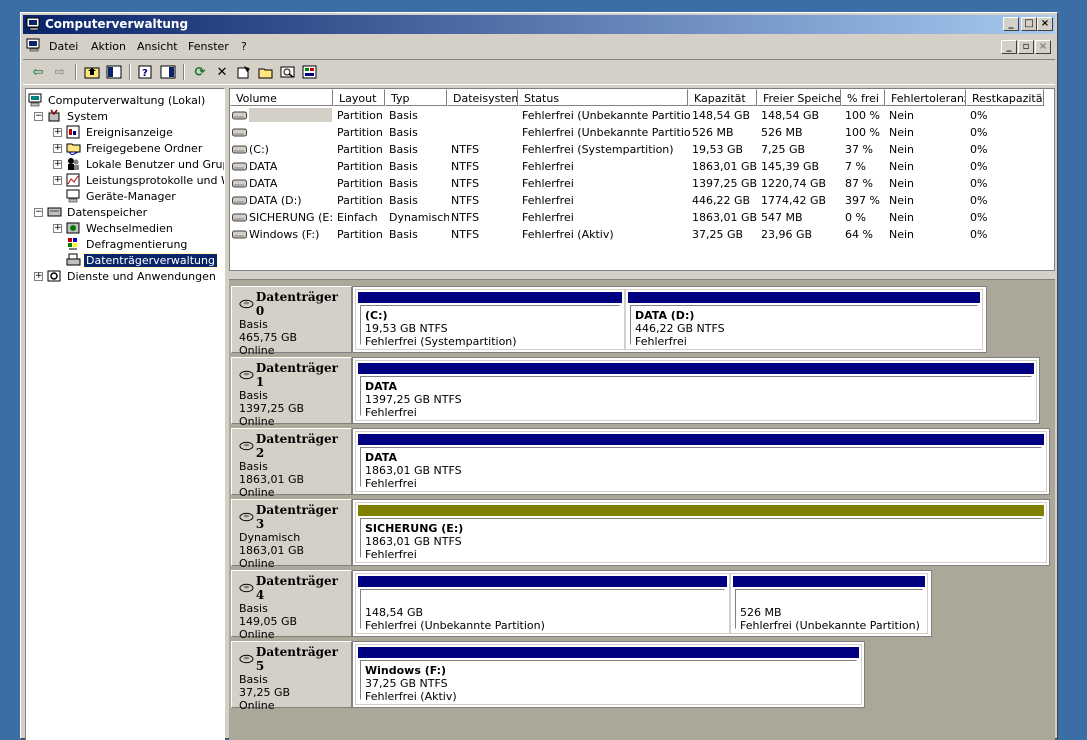  I want to click on disk-name-text: Datenträger 4, so click(296, 588).